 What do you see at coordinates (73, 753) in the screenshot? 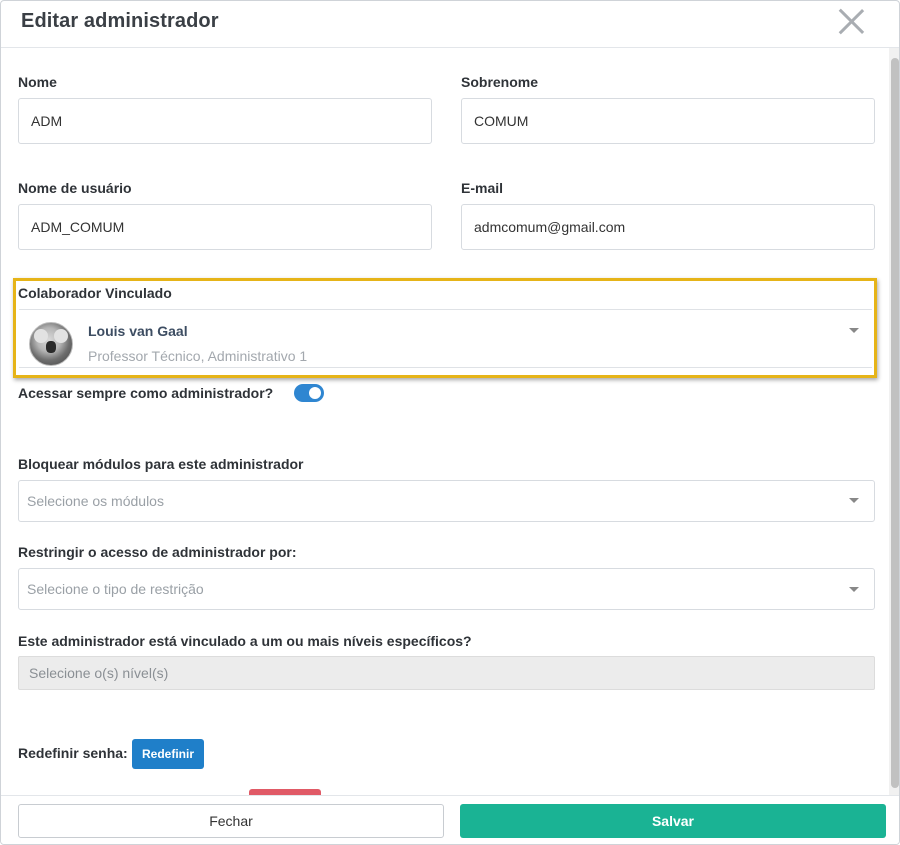
I see `senha-label: Redefinir senha:` at bounding box center [73, 753].